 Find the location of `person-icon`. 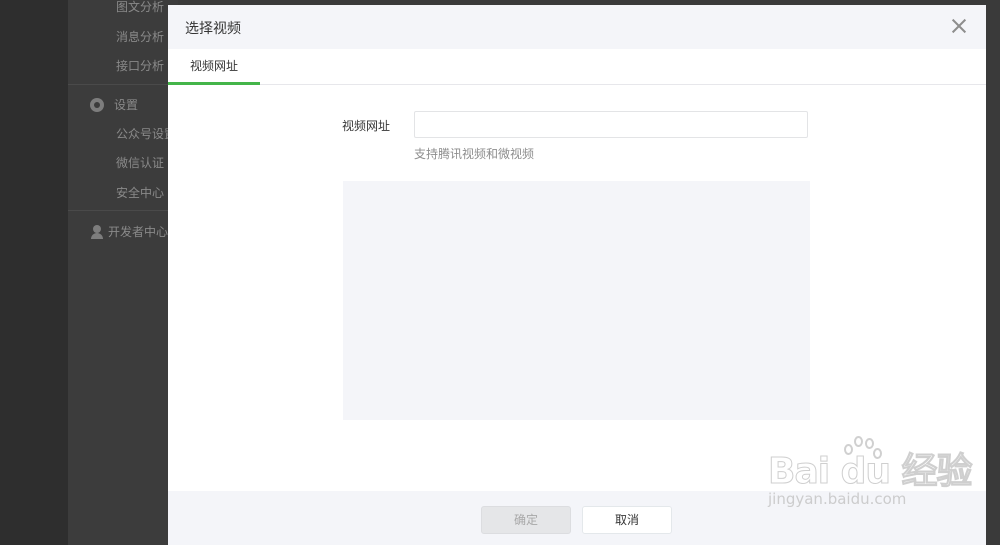

person-icon is located at coordinates (96, 231).